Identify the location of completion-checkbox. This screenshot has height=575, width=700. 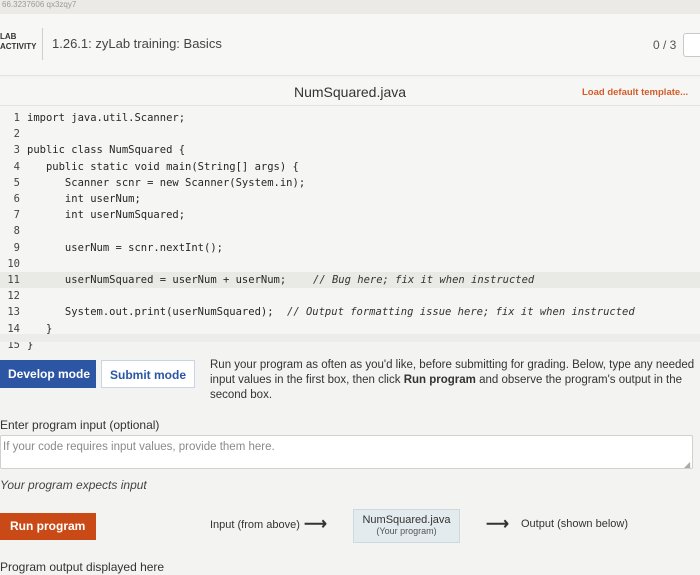
(691, 45).